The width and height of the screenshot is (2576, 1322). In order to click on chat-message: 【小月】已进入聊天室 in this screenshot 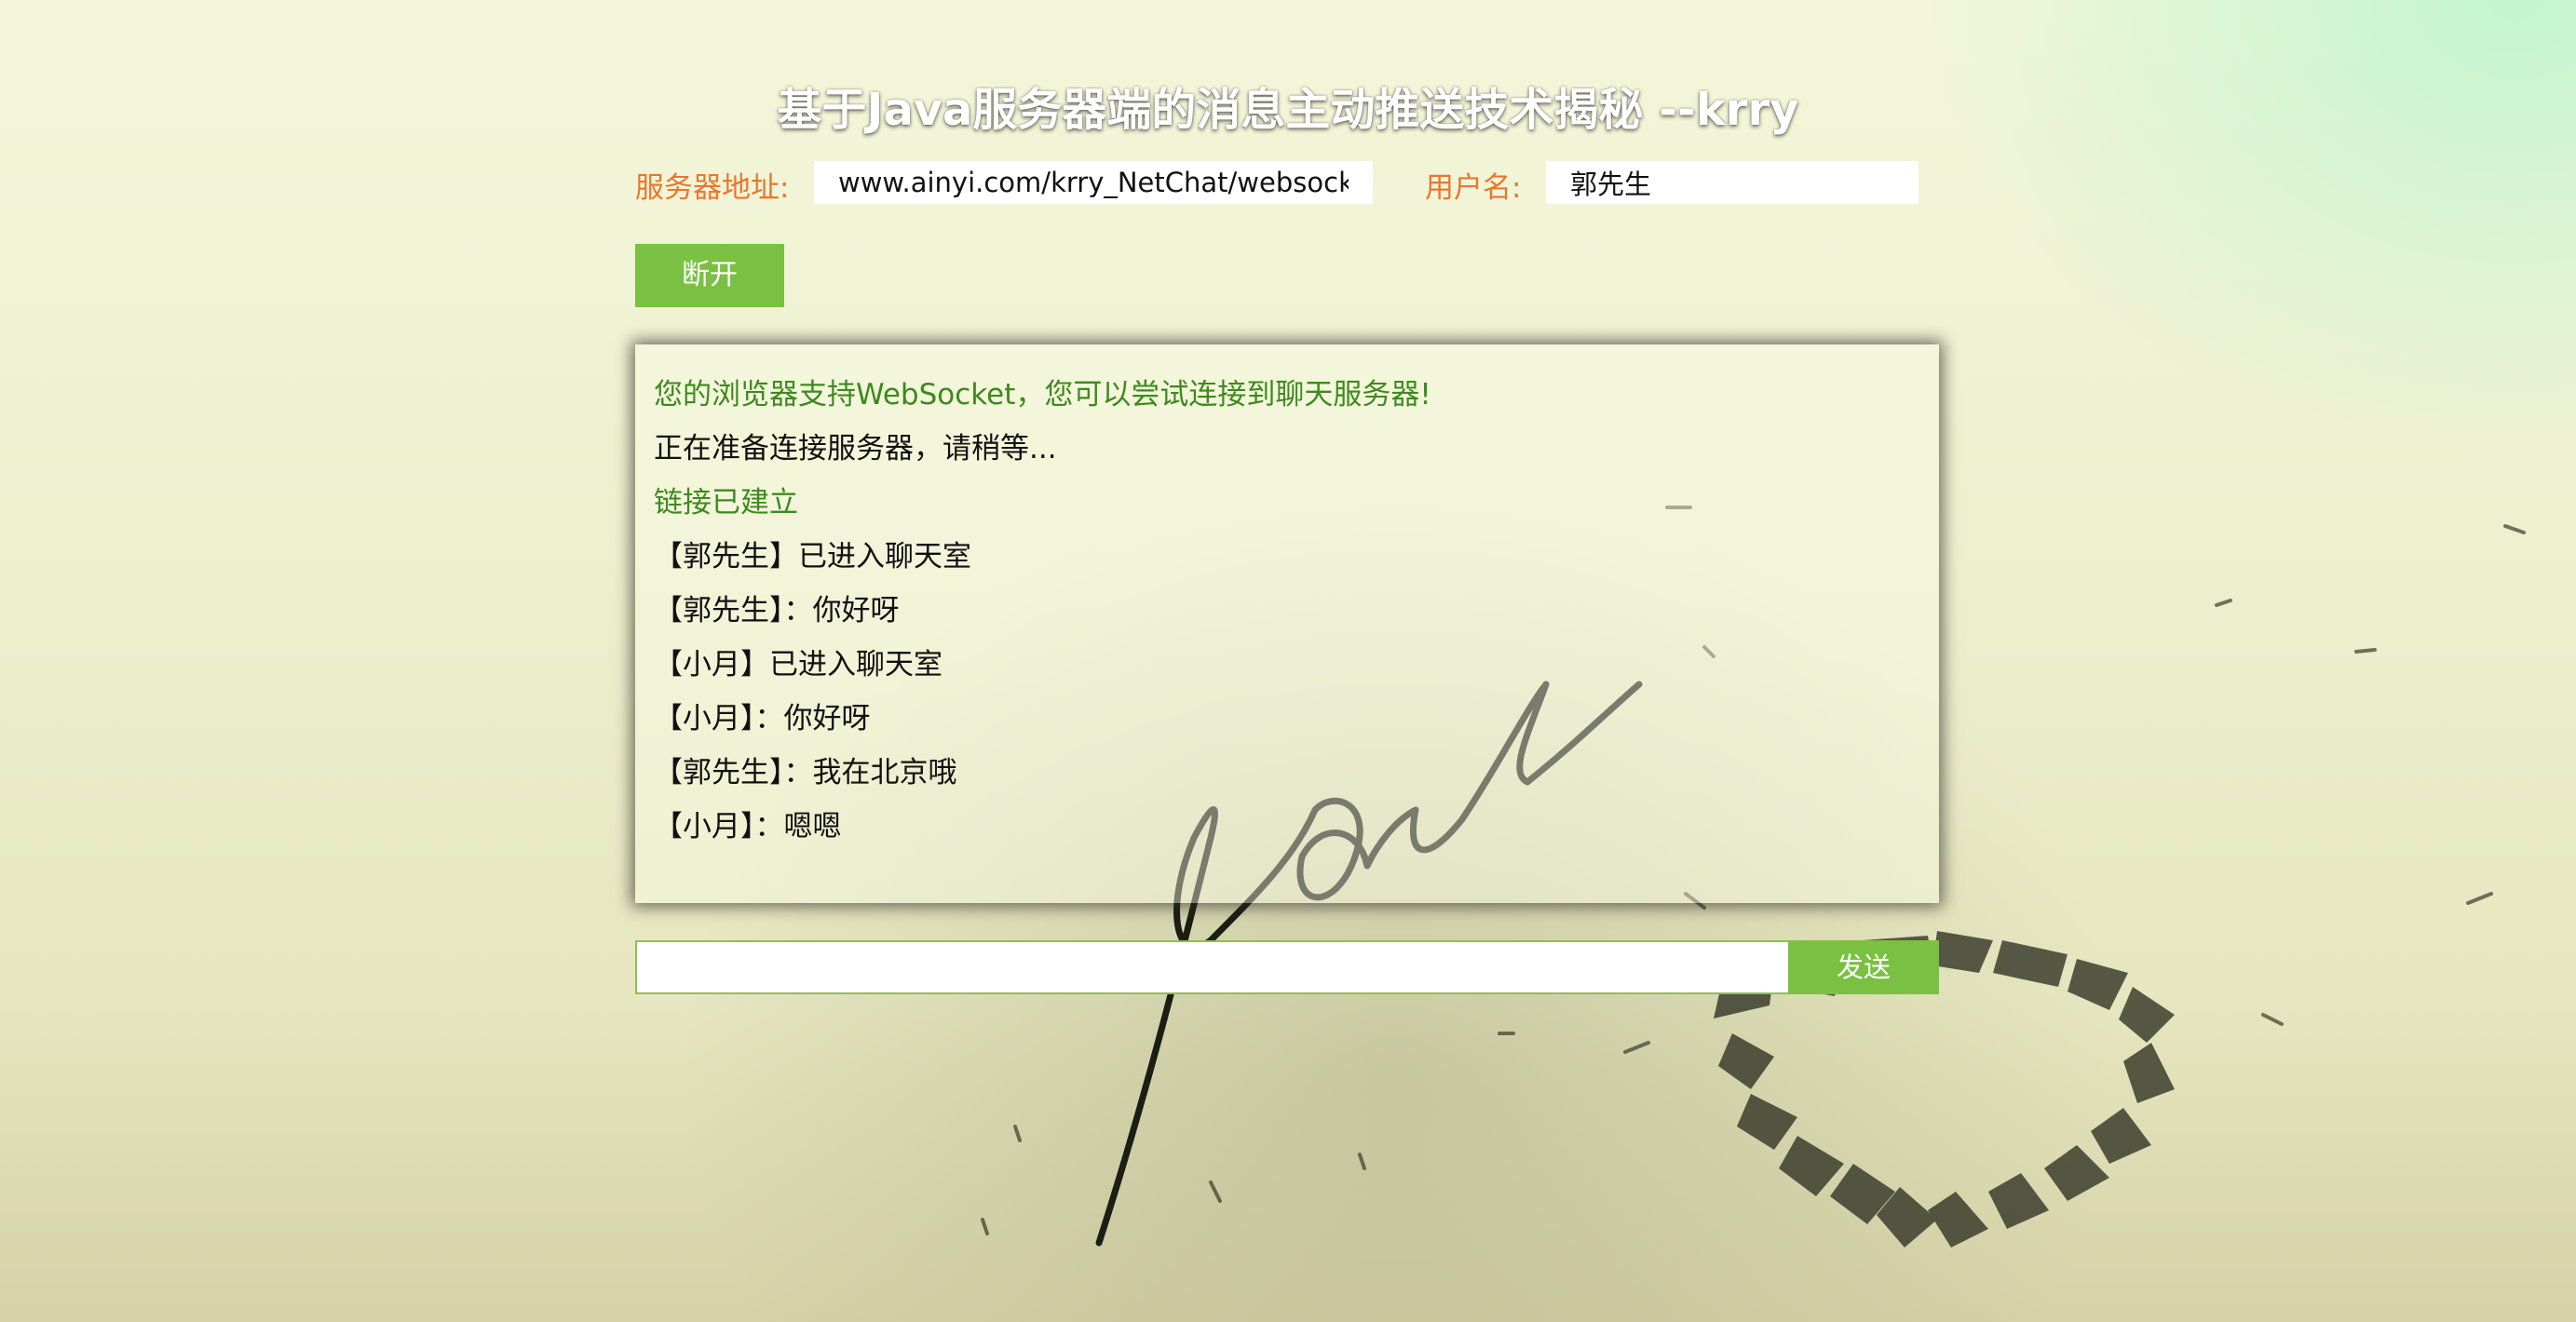, I will do `click(798, 664)`.